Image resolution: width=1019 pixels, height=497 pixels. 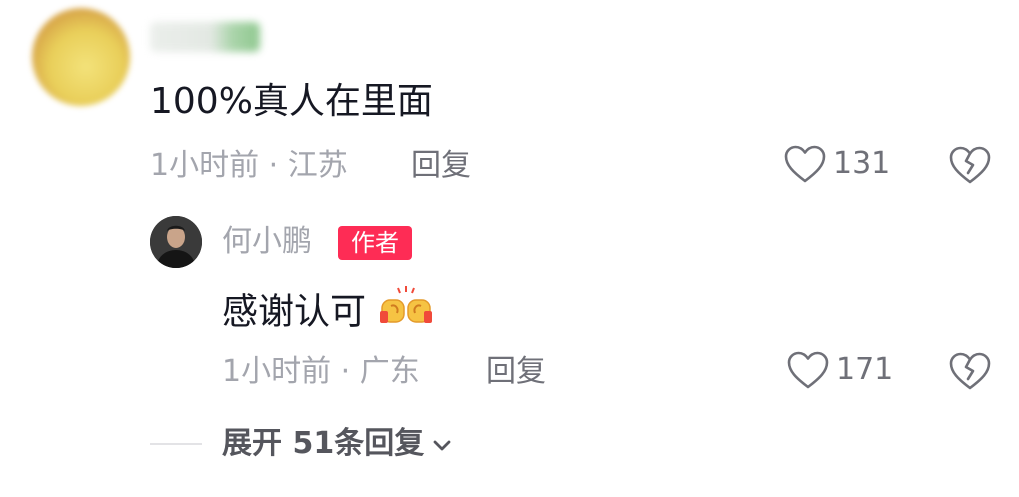 What do you see at coordinates (205, 37) in the screenshot?
I see `commenter-name-blurred` at bounding box center [205, 37].